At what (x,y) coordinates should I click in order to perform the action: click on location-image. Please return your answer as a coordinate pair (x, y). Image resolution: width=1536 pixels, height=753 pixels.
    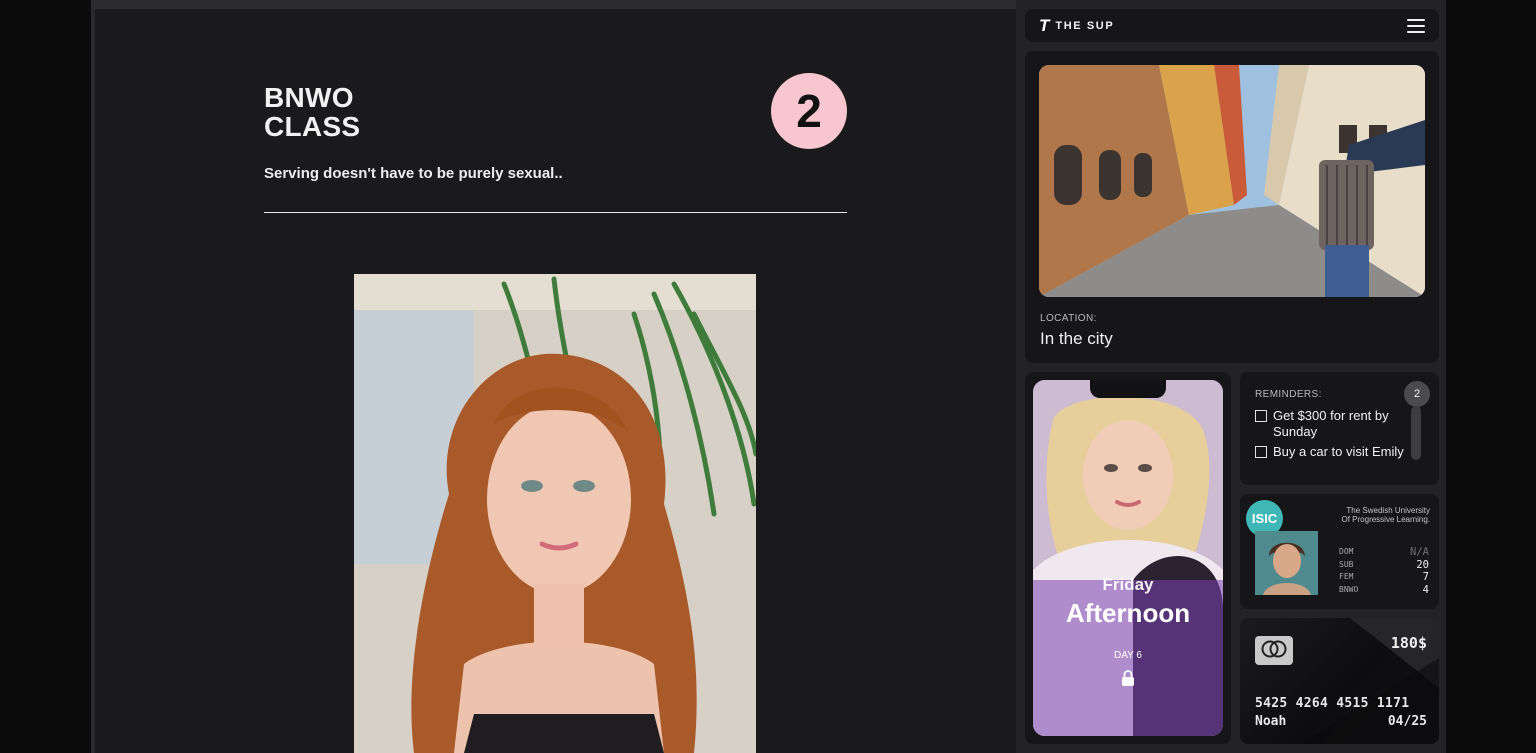
    Looking at the image, I should click on (1232, 181).